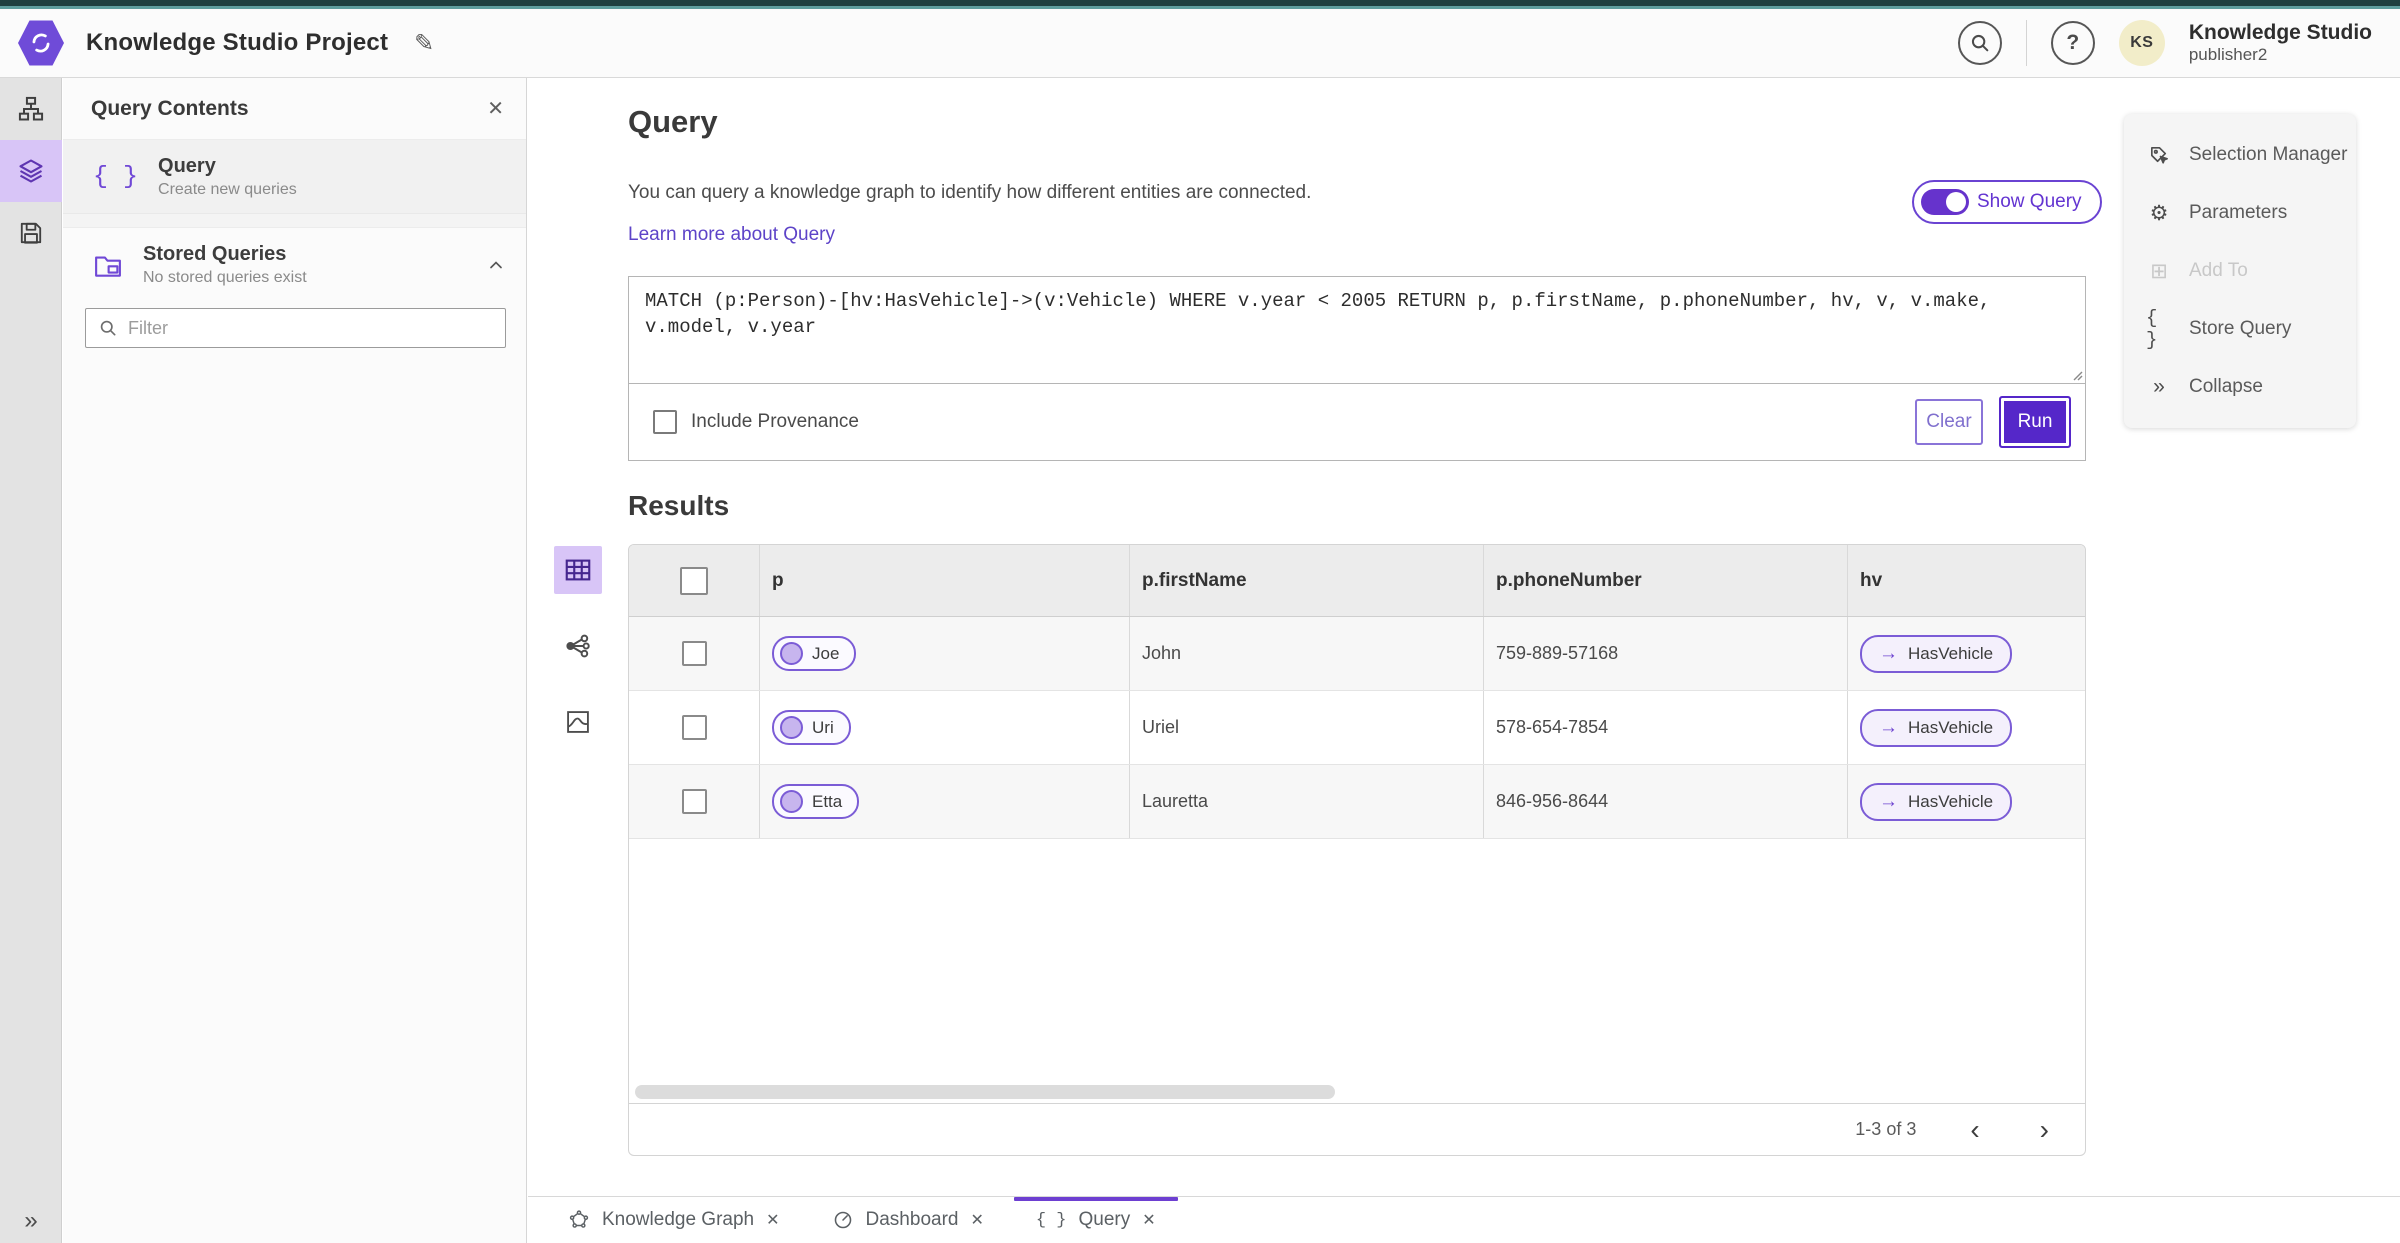 This screenshot has width=2400, height=1243. What do you see at coordinates (1665, 580) in the screenshot?
I see `column-header-phonenumber: p.phoneNumber` at bounding box center [1665, 580].